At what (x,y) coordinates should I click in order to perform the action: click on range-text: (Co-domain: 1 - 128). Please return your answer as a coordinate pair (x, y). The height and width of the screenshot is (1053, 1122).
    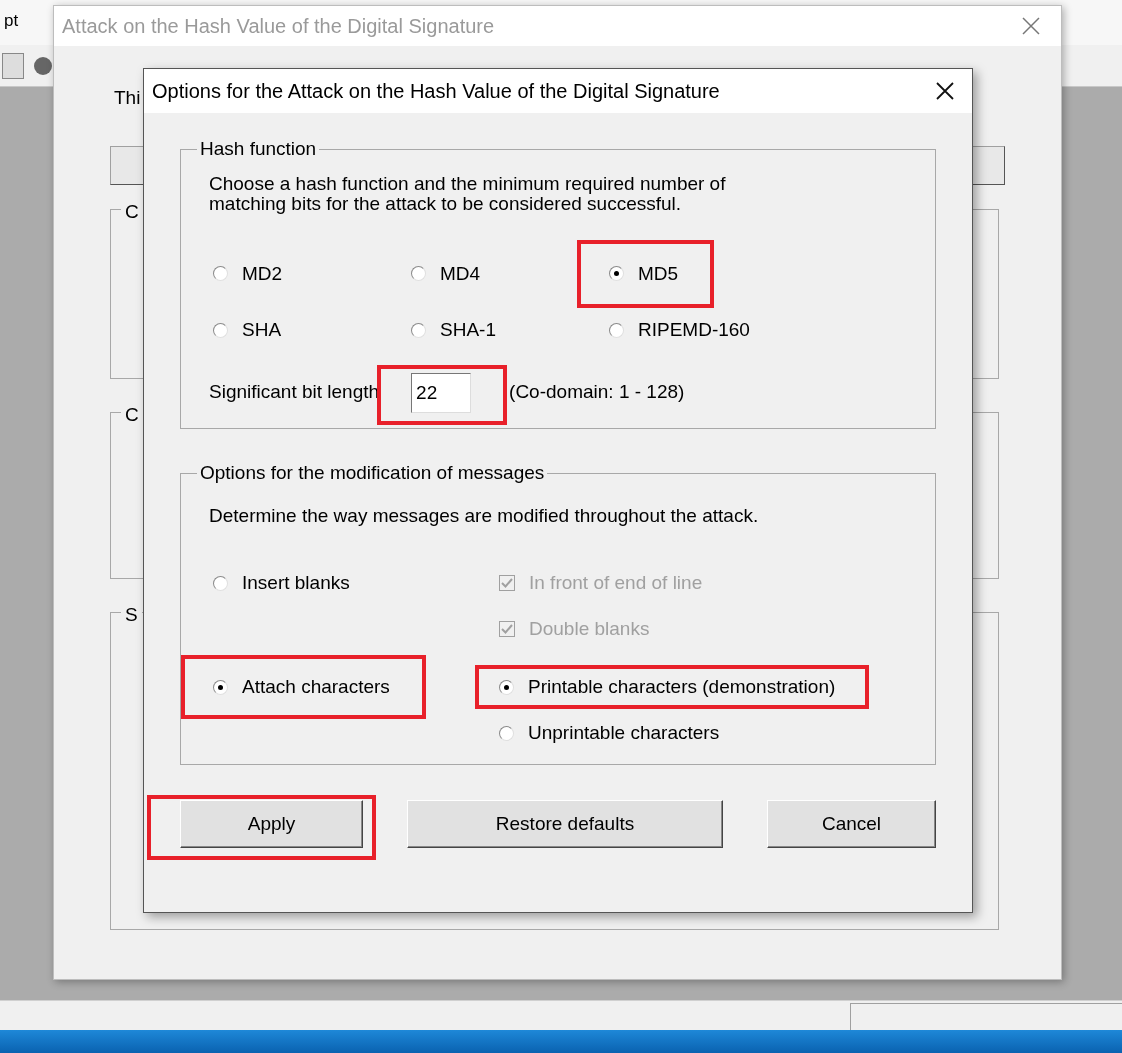
    Looking at the image, I should click on (597, 392).